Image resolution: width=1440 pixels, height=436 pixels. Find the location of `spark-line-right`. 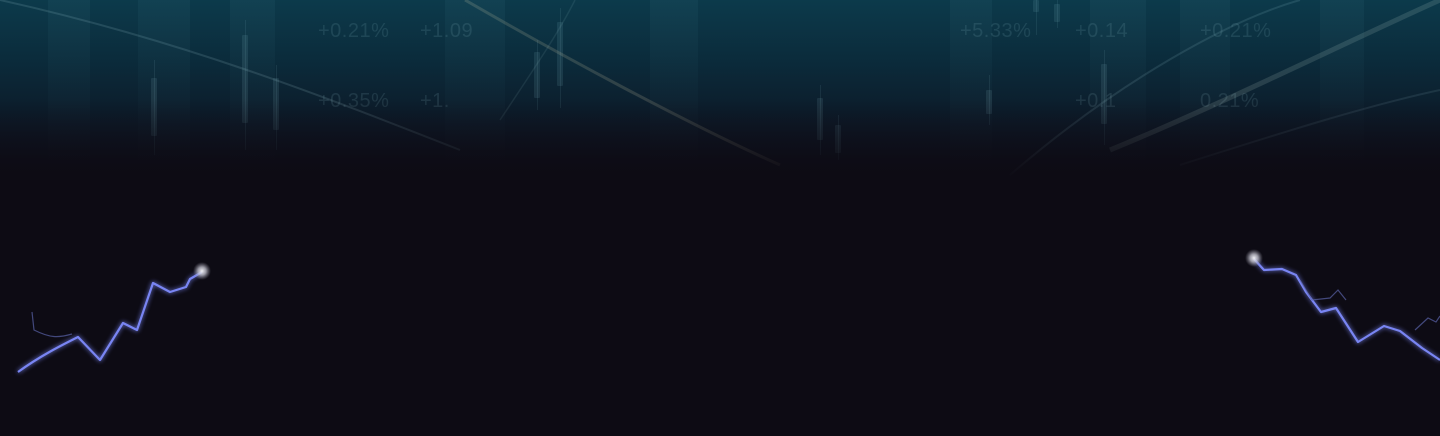

spark-line-right is located at coordinates (1342, 305).